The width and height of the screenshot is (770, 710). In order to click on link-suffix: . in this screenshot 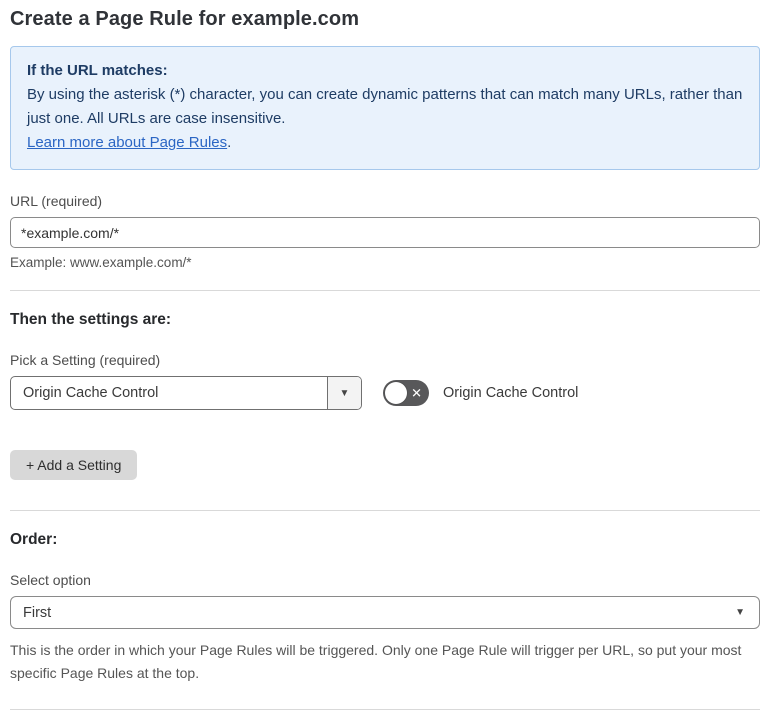, I will do `click(229, 142)`.